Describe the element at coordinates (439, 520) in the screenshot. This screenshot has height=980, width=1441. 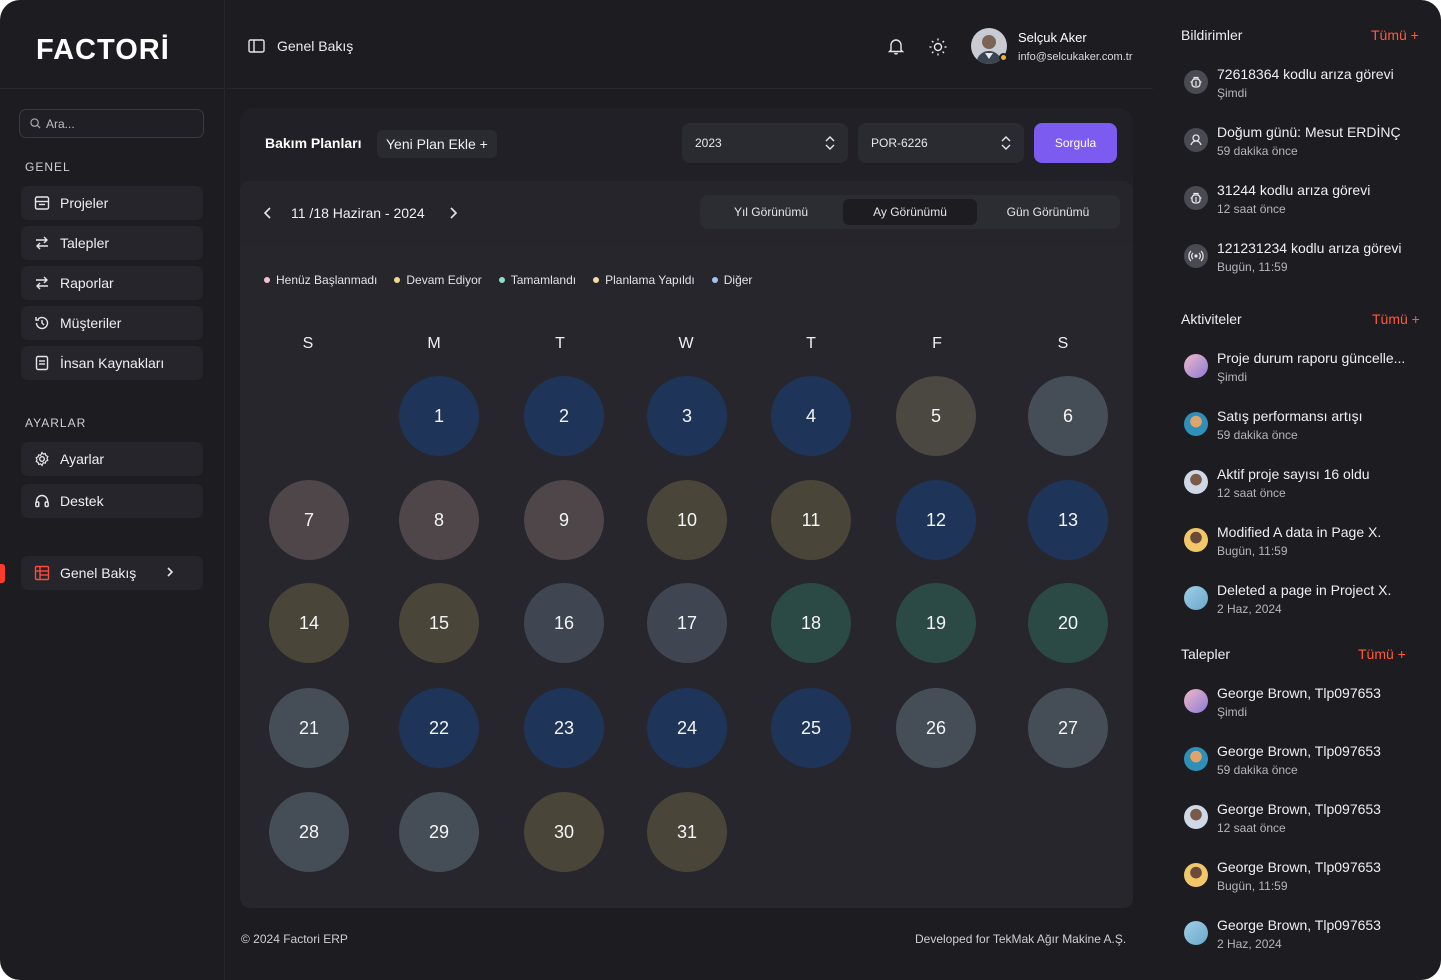
I see `calendar-day: 8` at that location.